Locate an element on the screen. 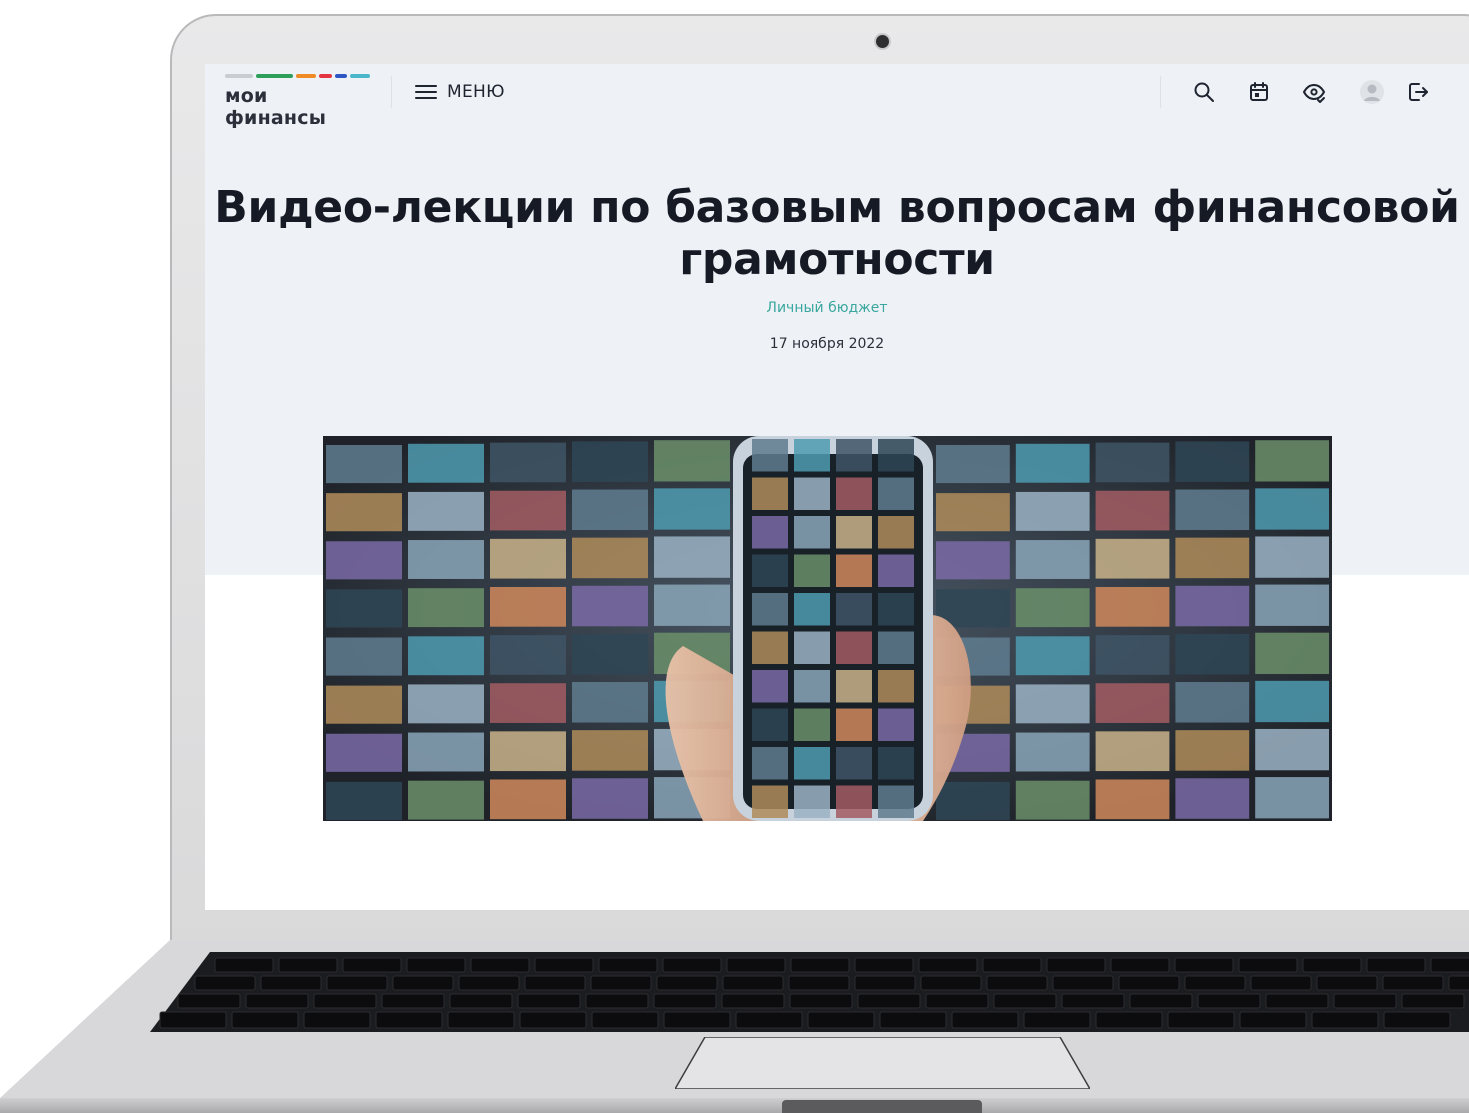  search-icon is located at coordinates (1204, 92).